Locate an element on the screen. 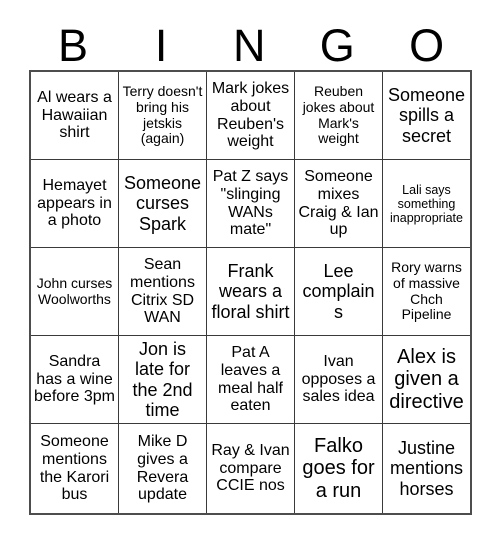  bingo-cell: Hemayet appears in a photo is located at coordinates (75, 204).